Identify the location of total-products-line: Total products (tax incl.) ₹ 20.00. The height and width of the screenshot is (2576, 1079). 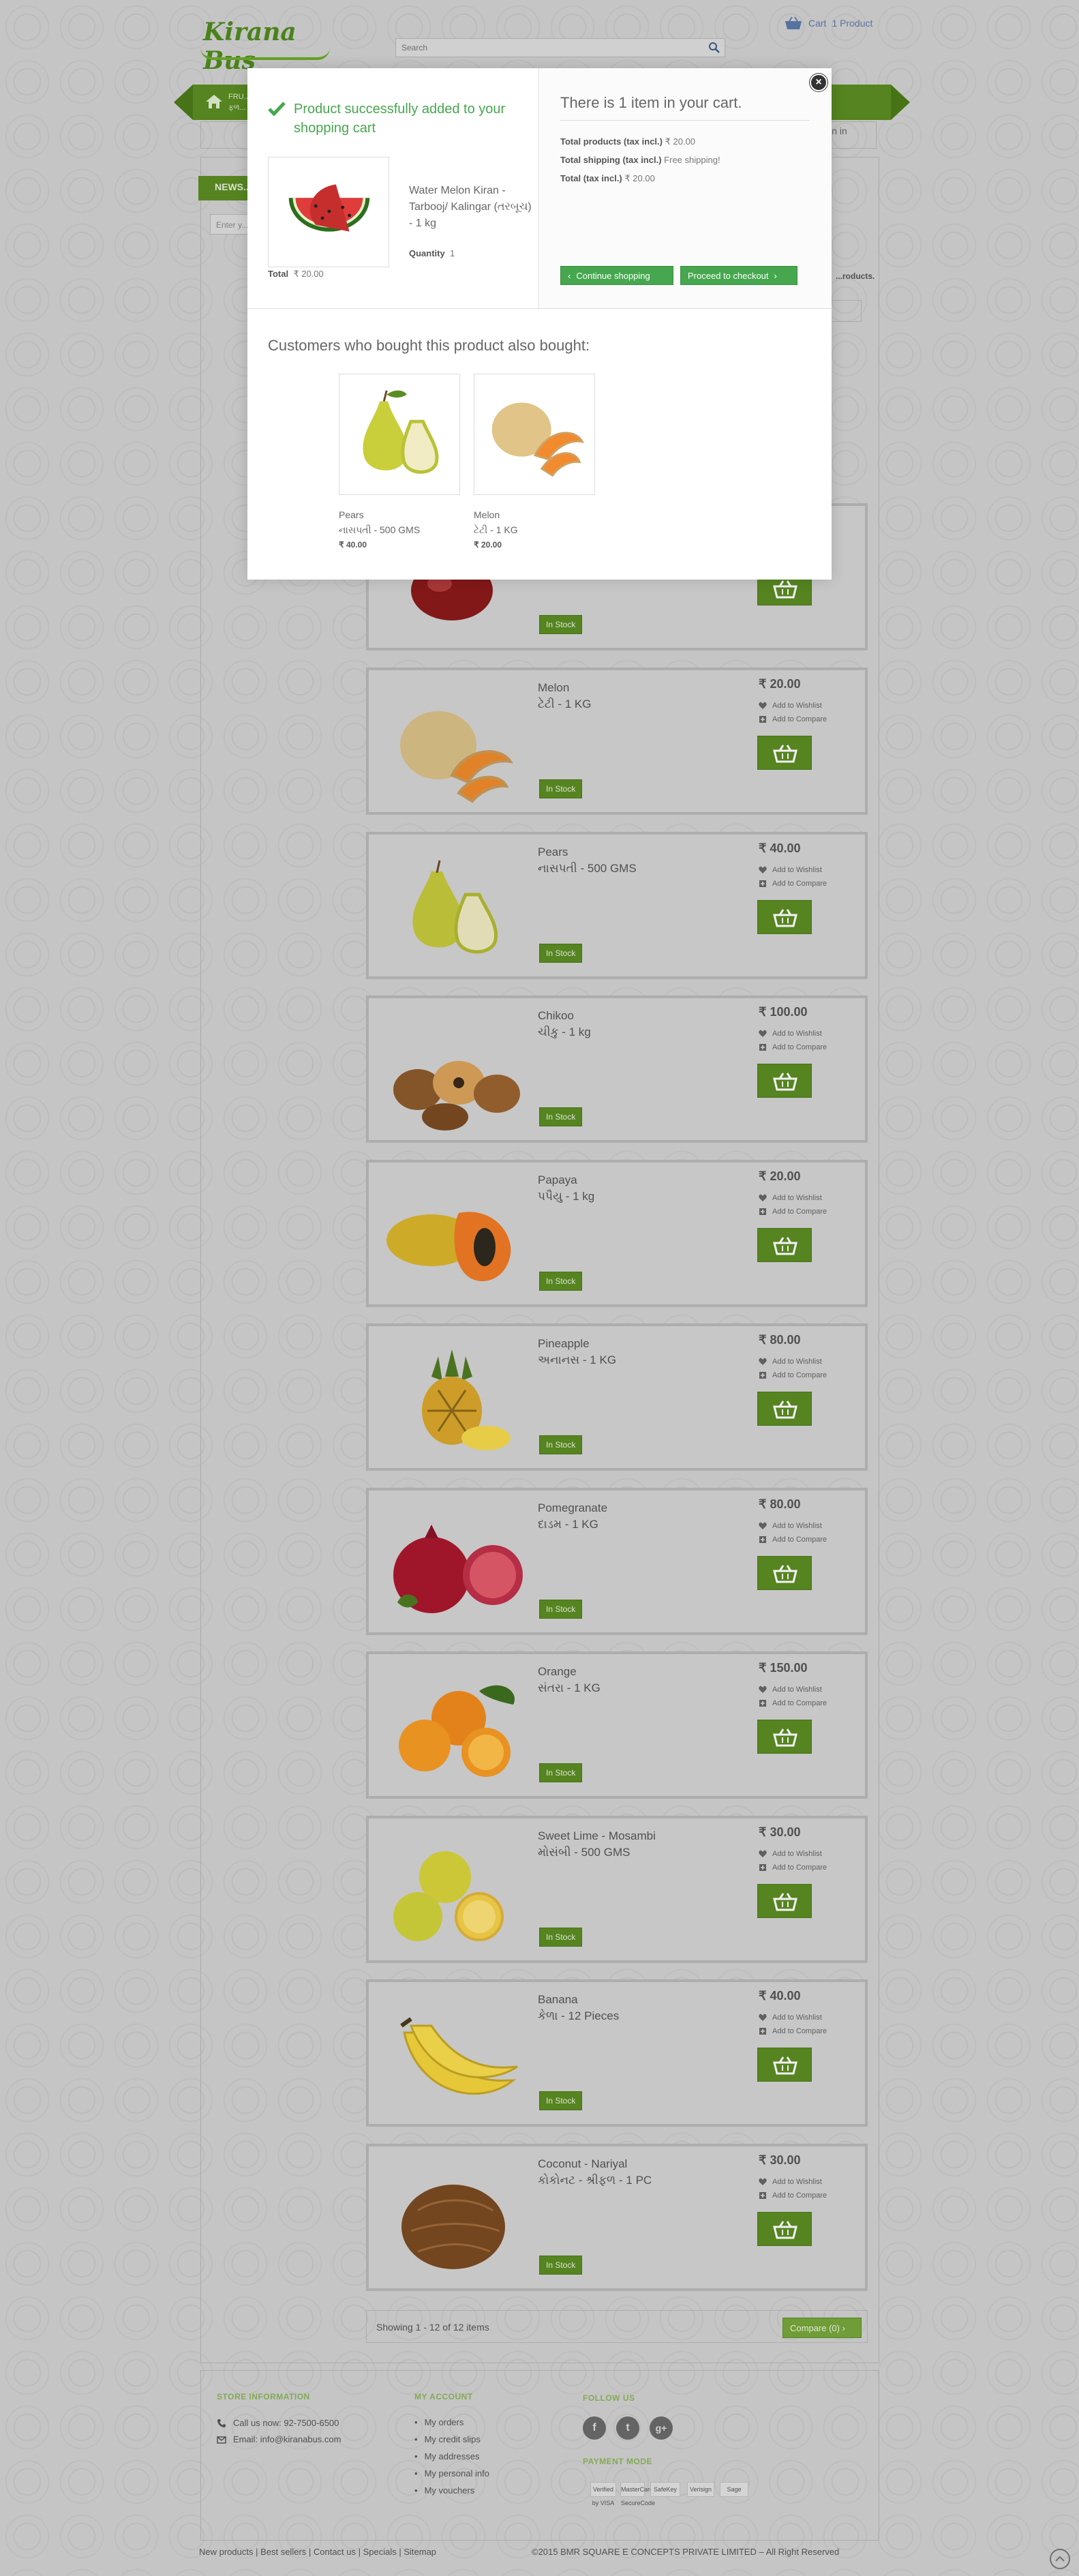
(627, 141).